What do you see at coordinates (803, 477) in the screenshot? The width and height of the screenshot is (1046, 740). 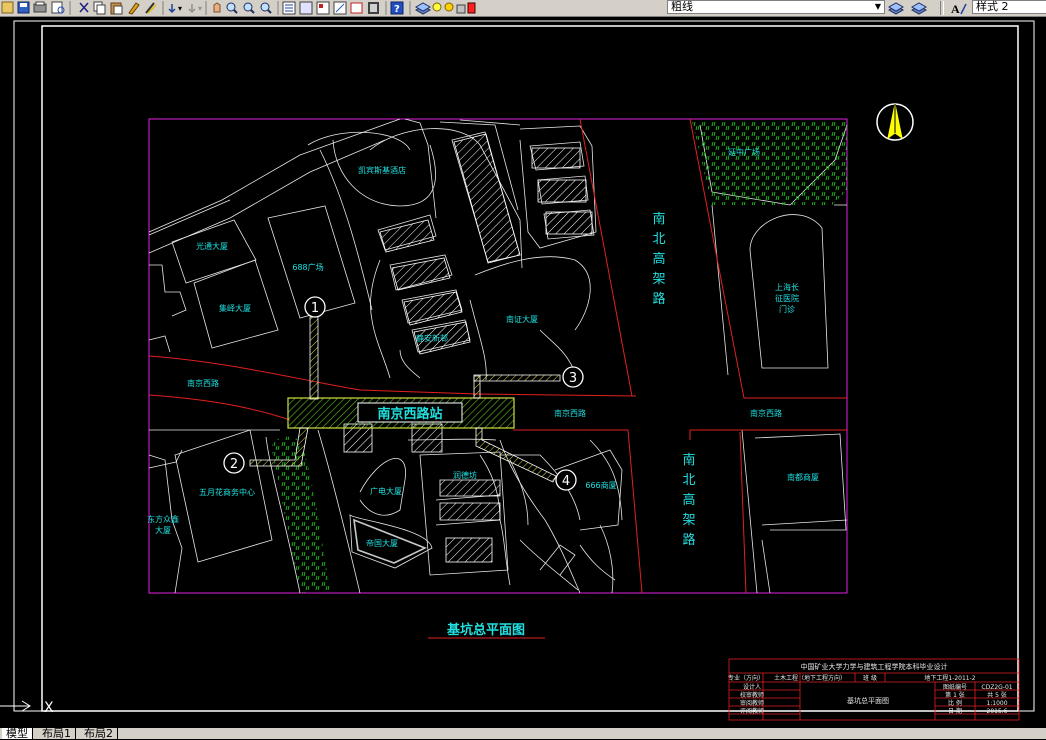 I see `label-nandu: 南都商厦` at bounding box center [803, 477].